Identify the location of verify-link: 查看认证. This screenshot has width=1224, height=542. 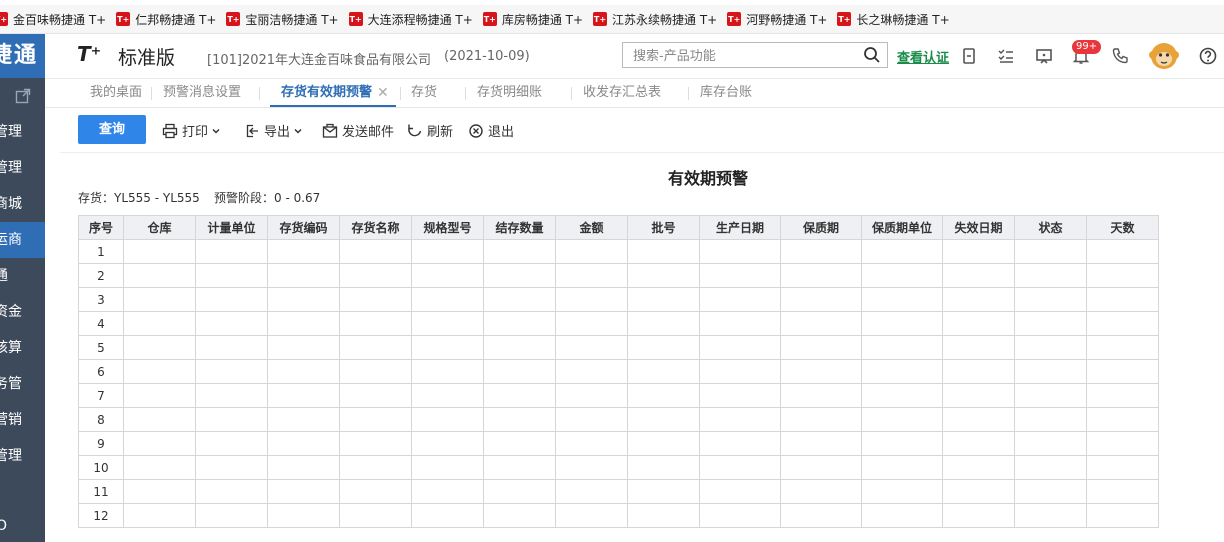
(923, 56).